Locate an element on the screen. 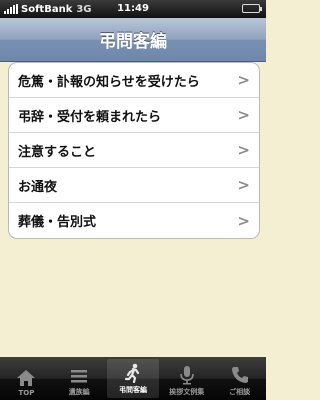 Image resolution: width=320 pixels, height=400 pixels. list-item-condolence-reception: 弔辞・受付を頼まれたら > is located at coordinates (134, 115).